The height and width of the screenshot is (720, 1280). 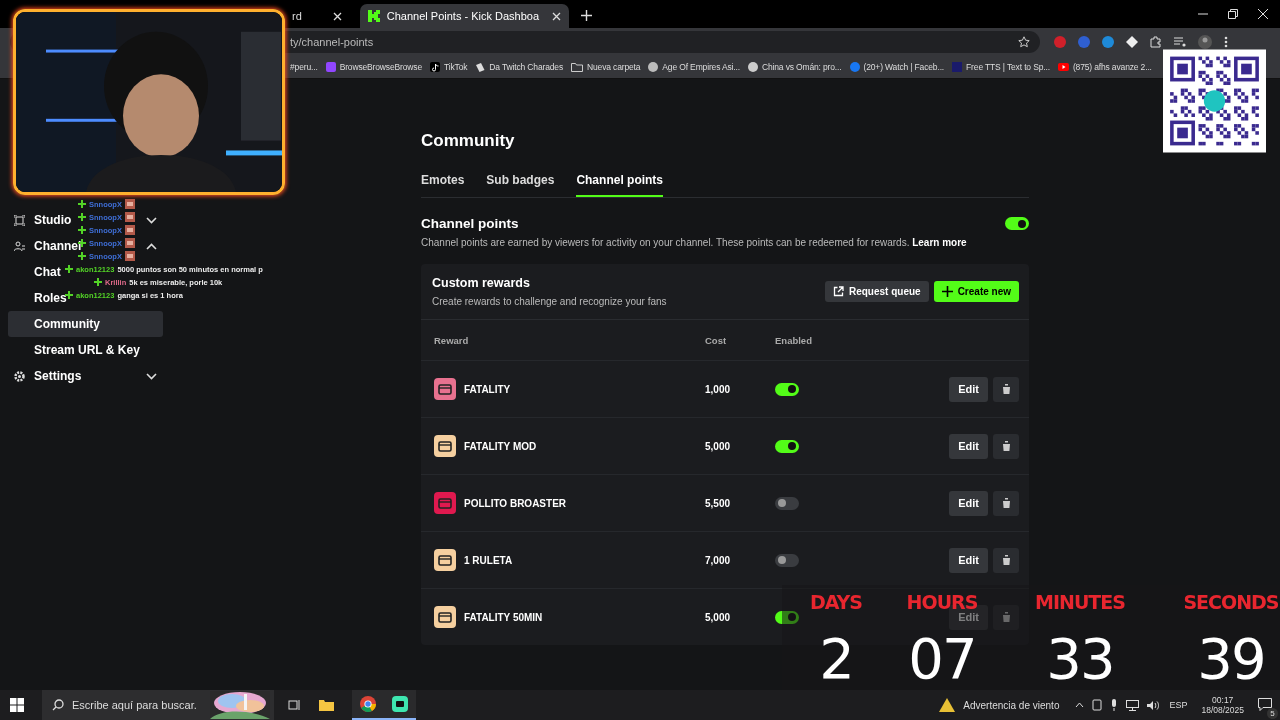 What do you see at coordinates (58, 246) in the screenshot?
I see `sidebar-item: Channel` at bounding box center [58, 246].